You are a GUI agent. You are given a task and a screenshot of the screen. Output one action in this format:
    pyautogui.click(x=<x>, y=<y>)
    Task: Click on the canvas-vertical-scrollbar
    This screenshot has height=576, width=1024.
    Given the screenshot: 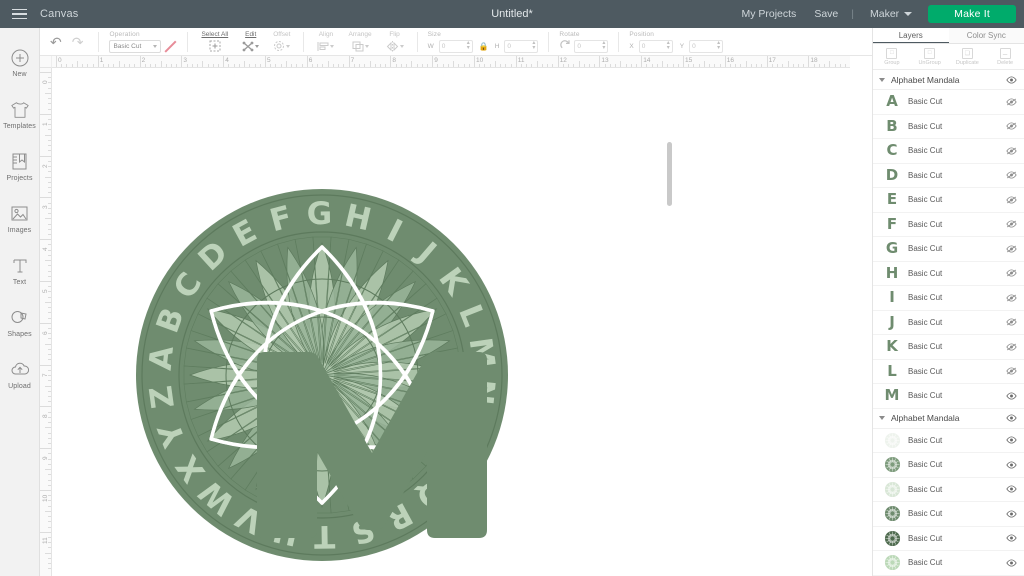 What is the action you would take?
    pyautogui.click(x=669, y=174)
    